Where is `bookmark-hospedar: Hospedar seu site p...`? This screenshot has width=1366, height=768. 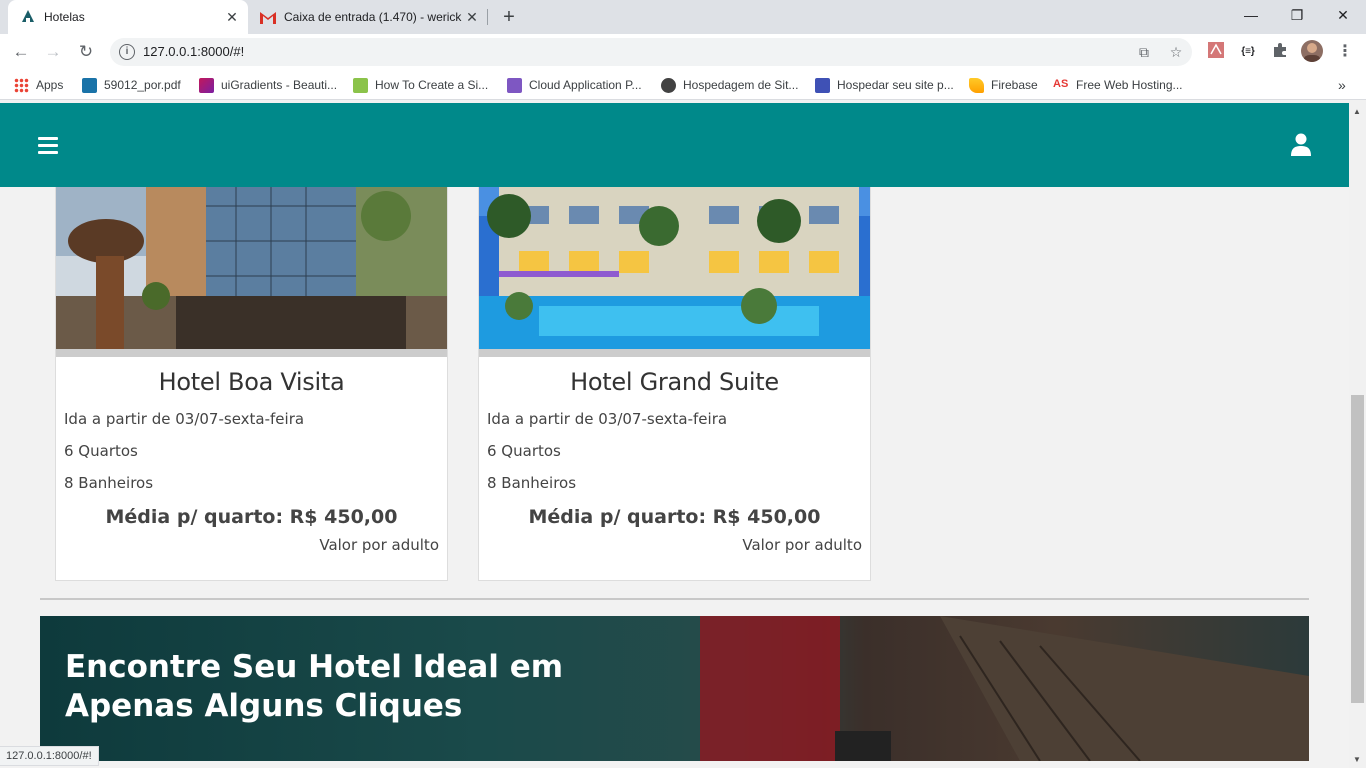 bookmark-hospedar: Hospedar seu site p... is located at coordinates (884, 85).